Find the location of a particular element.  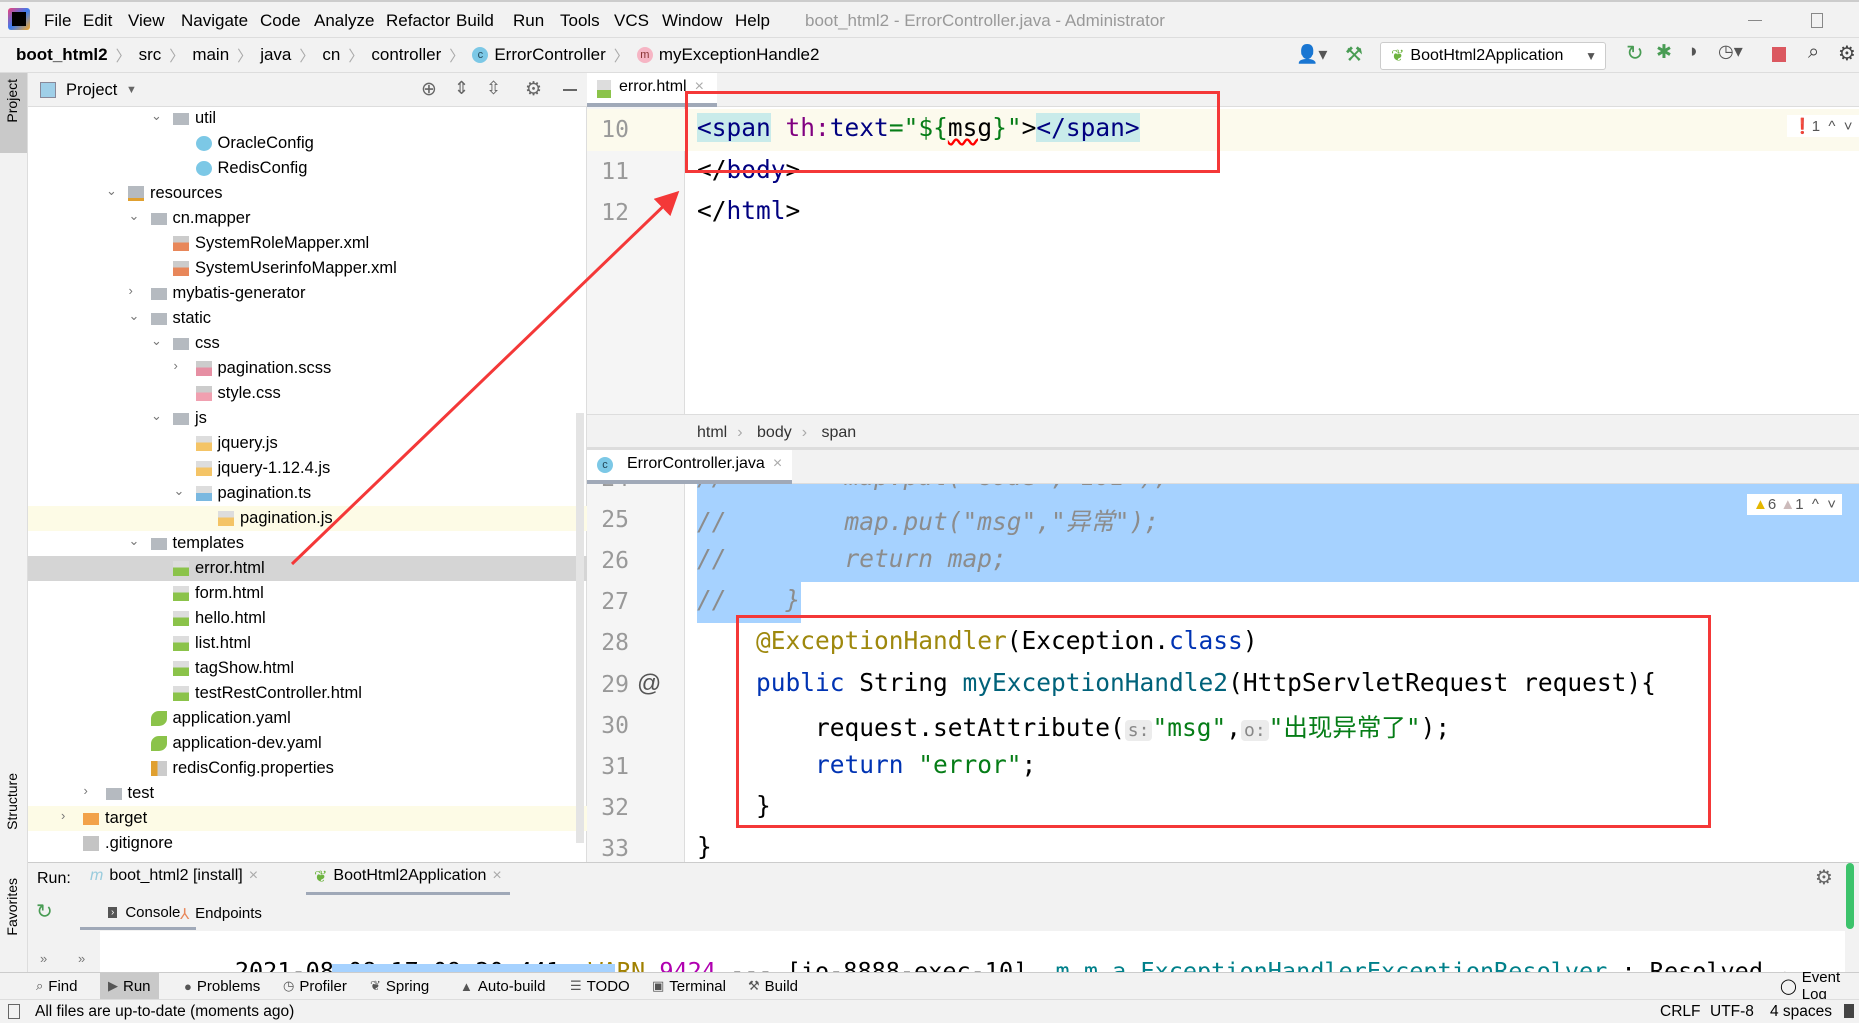

tool-label: Auto-build is located at coordinates (511, 986).